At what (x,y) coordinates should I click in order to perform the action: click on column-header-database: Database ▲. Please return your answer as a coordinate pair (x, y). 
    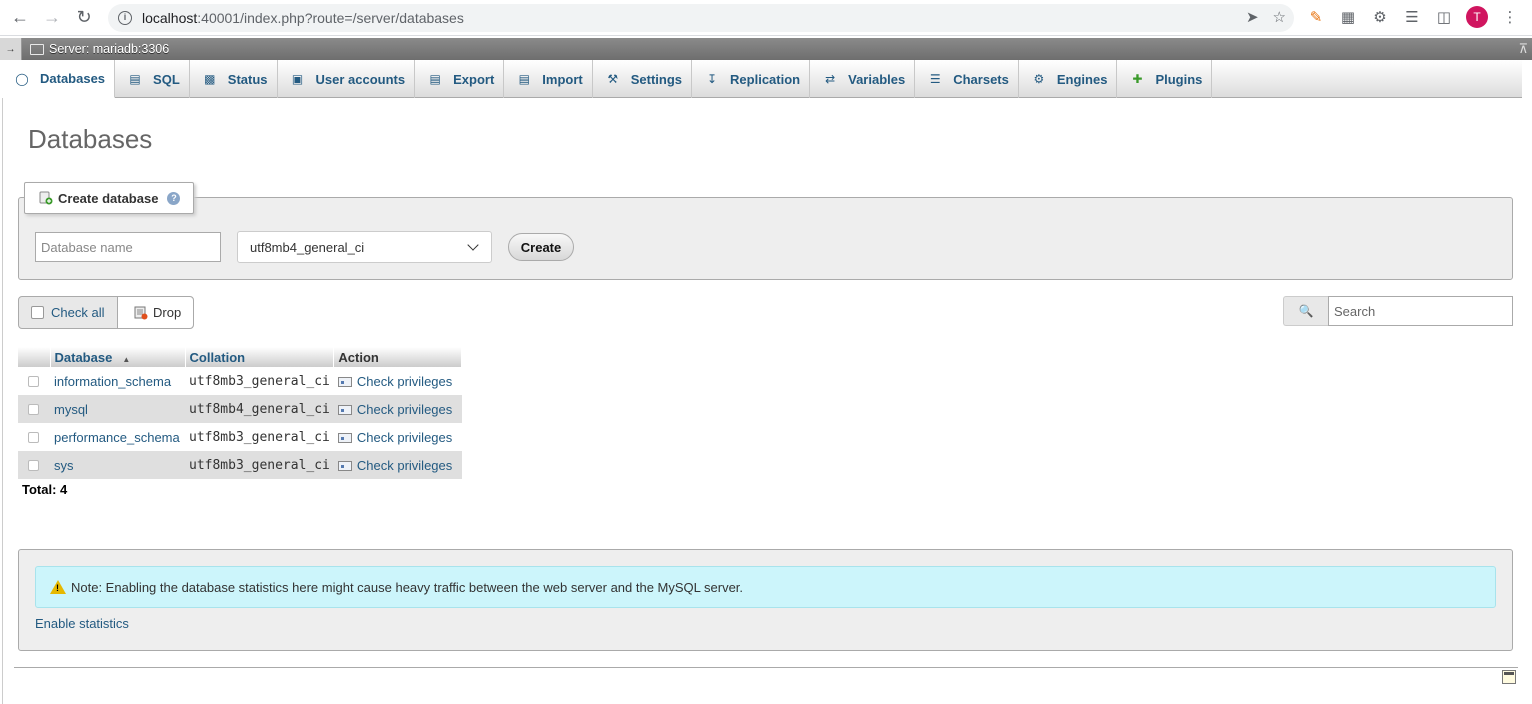
    Looking at the image, I should click on (118, 357).